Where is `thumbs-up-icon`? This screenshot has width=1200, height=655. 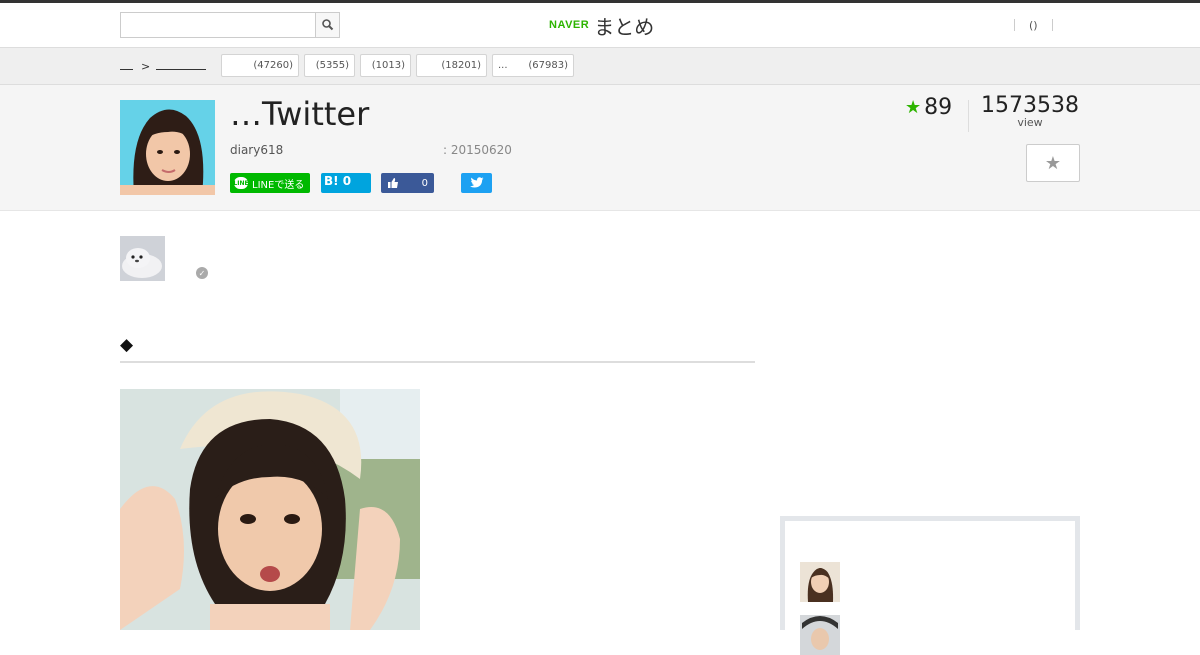
thumbs-up-icon is located at coordinates (393, 183).